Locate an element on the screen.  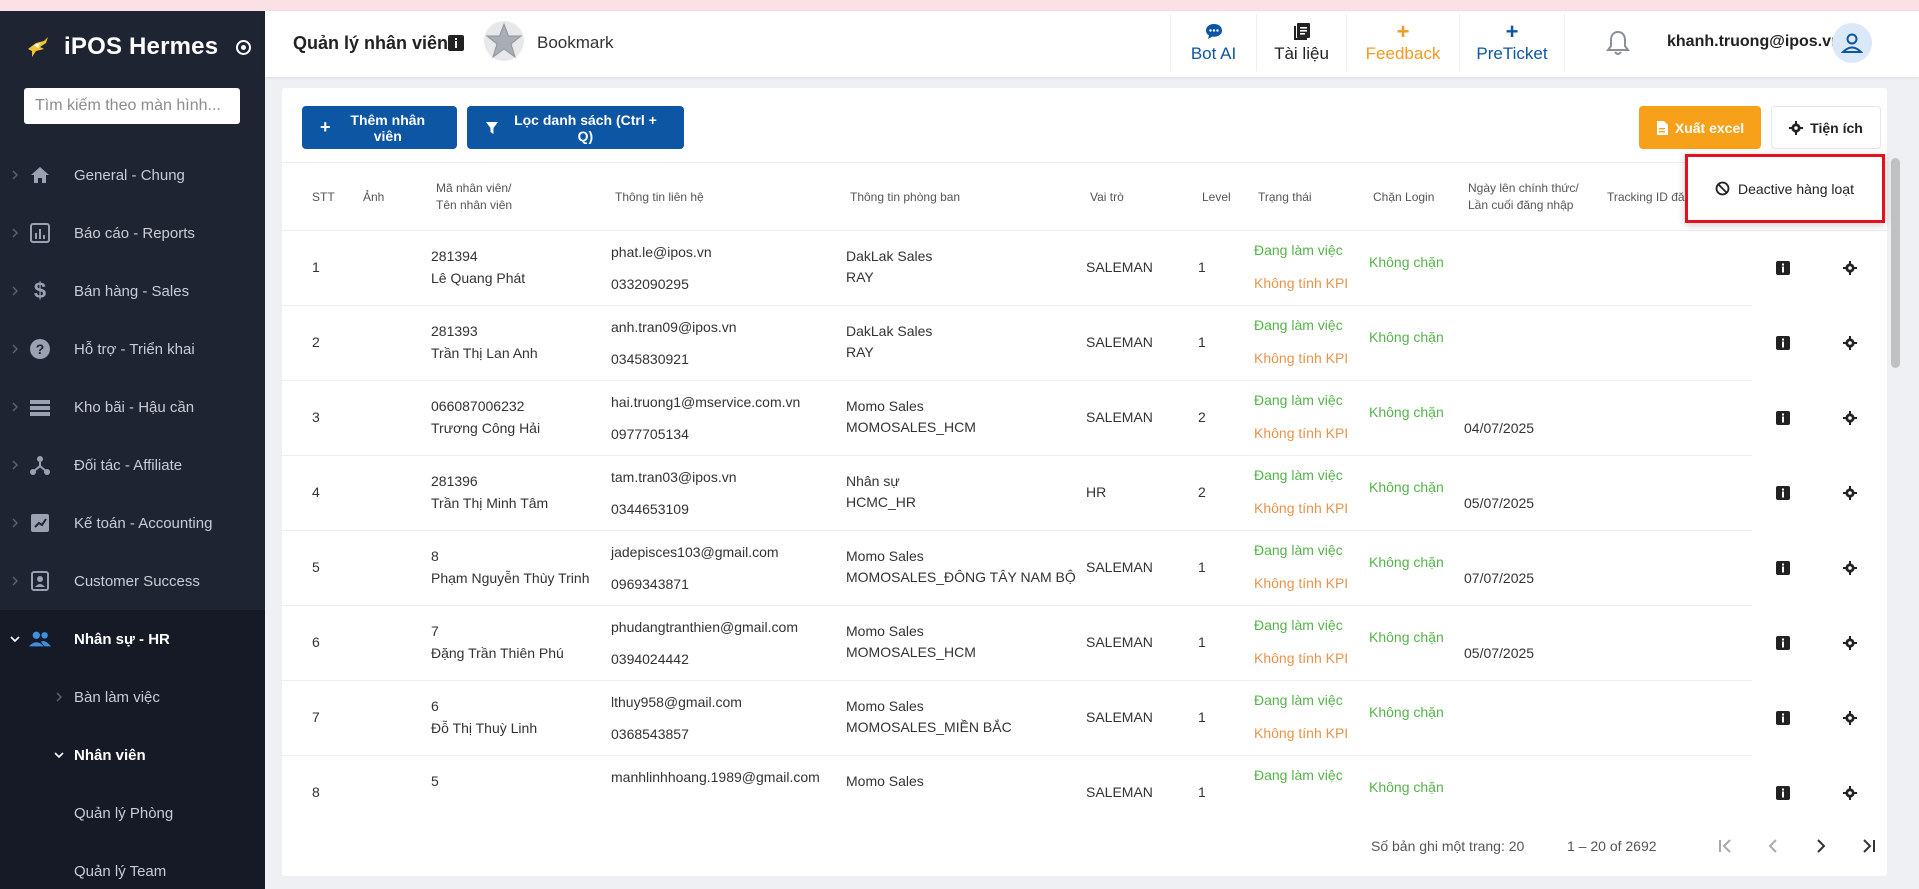
sidebar-subitem-workspace: Bàn làm việc is located at coordinates (132, 697).